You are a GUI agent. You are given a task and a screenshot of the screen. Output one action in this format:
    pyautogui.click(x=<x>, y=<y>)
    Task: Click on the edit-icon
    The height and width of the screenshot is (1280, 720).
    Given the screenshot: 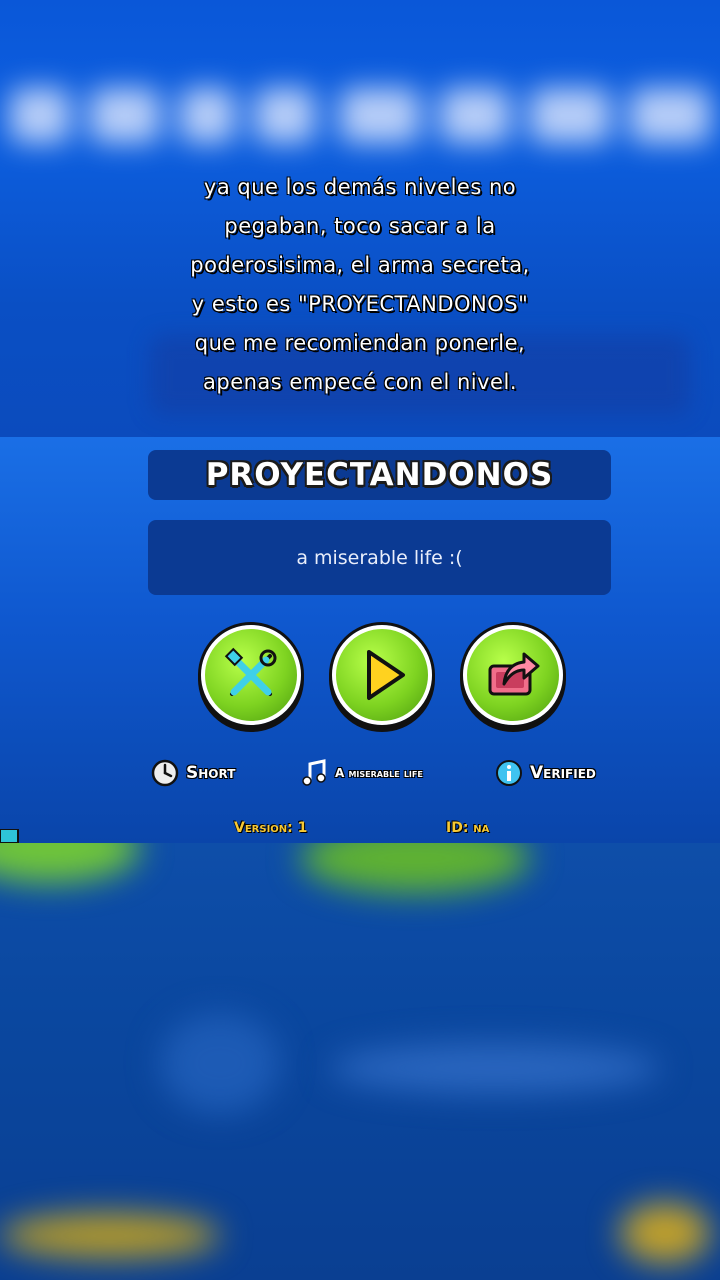 What is the action you would take?
    pyautogui.click(x=250, y=671)
    